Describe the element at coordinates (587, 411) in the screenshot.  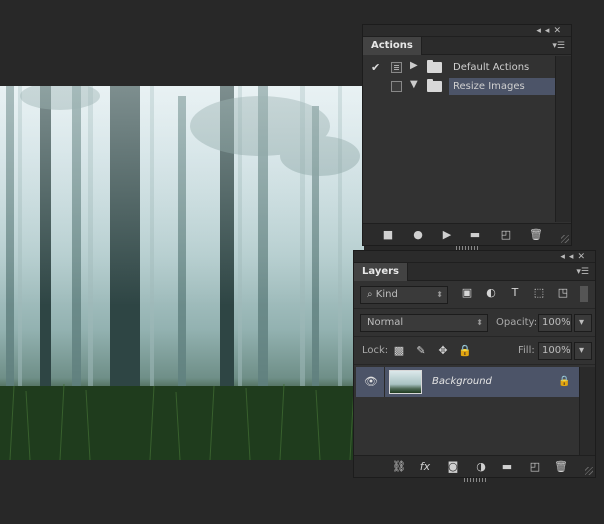
I see `layers-scrollbar` at that location.